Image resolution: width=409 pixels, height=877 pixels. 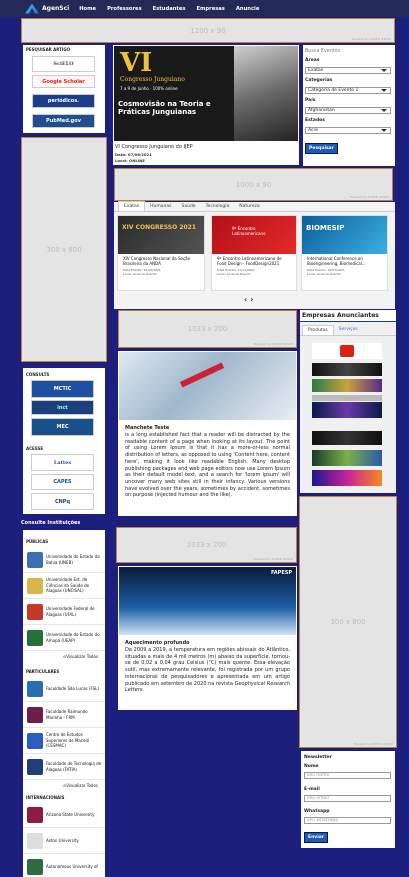 I want to click on categorias-label: Categorias, so click(x=319, y=80).